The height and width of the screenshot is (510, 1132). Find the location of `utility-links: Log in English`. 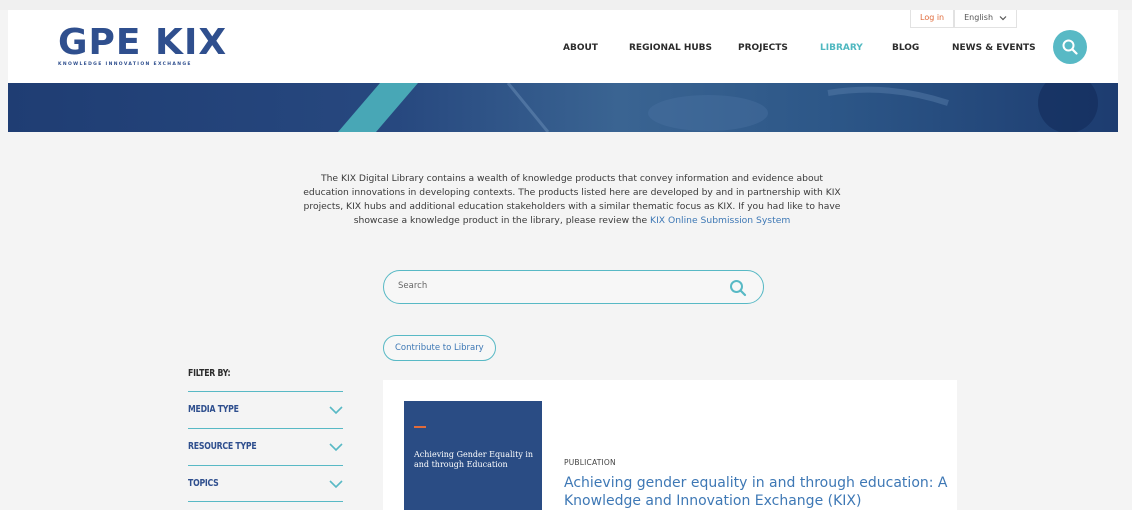

utility-links: Log in English is located at coordinates (963, 19).